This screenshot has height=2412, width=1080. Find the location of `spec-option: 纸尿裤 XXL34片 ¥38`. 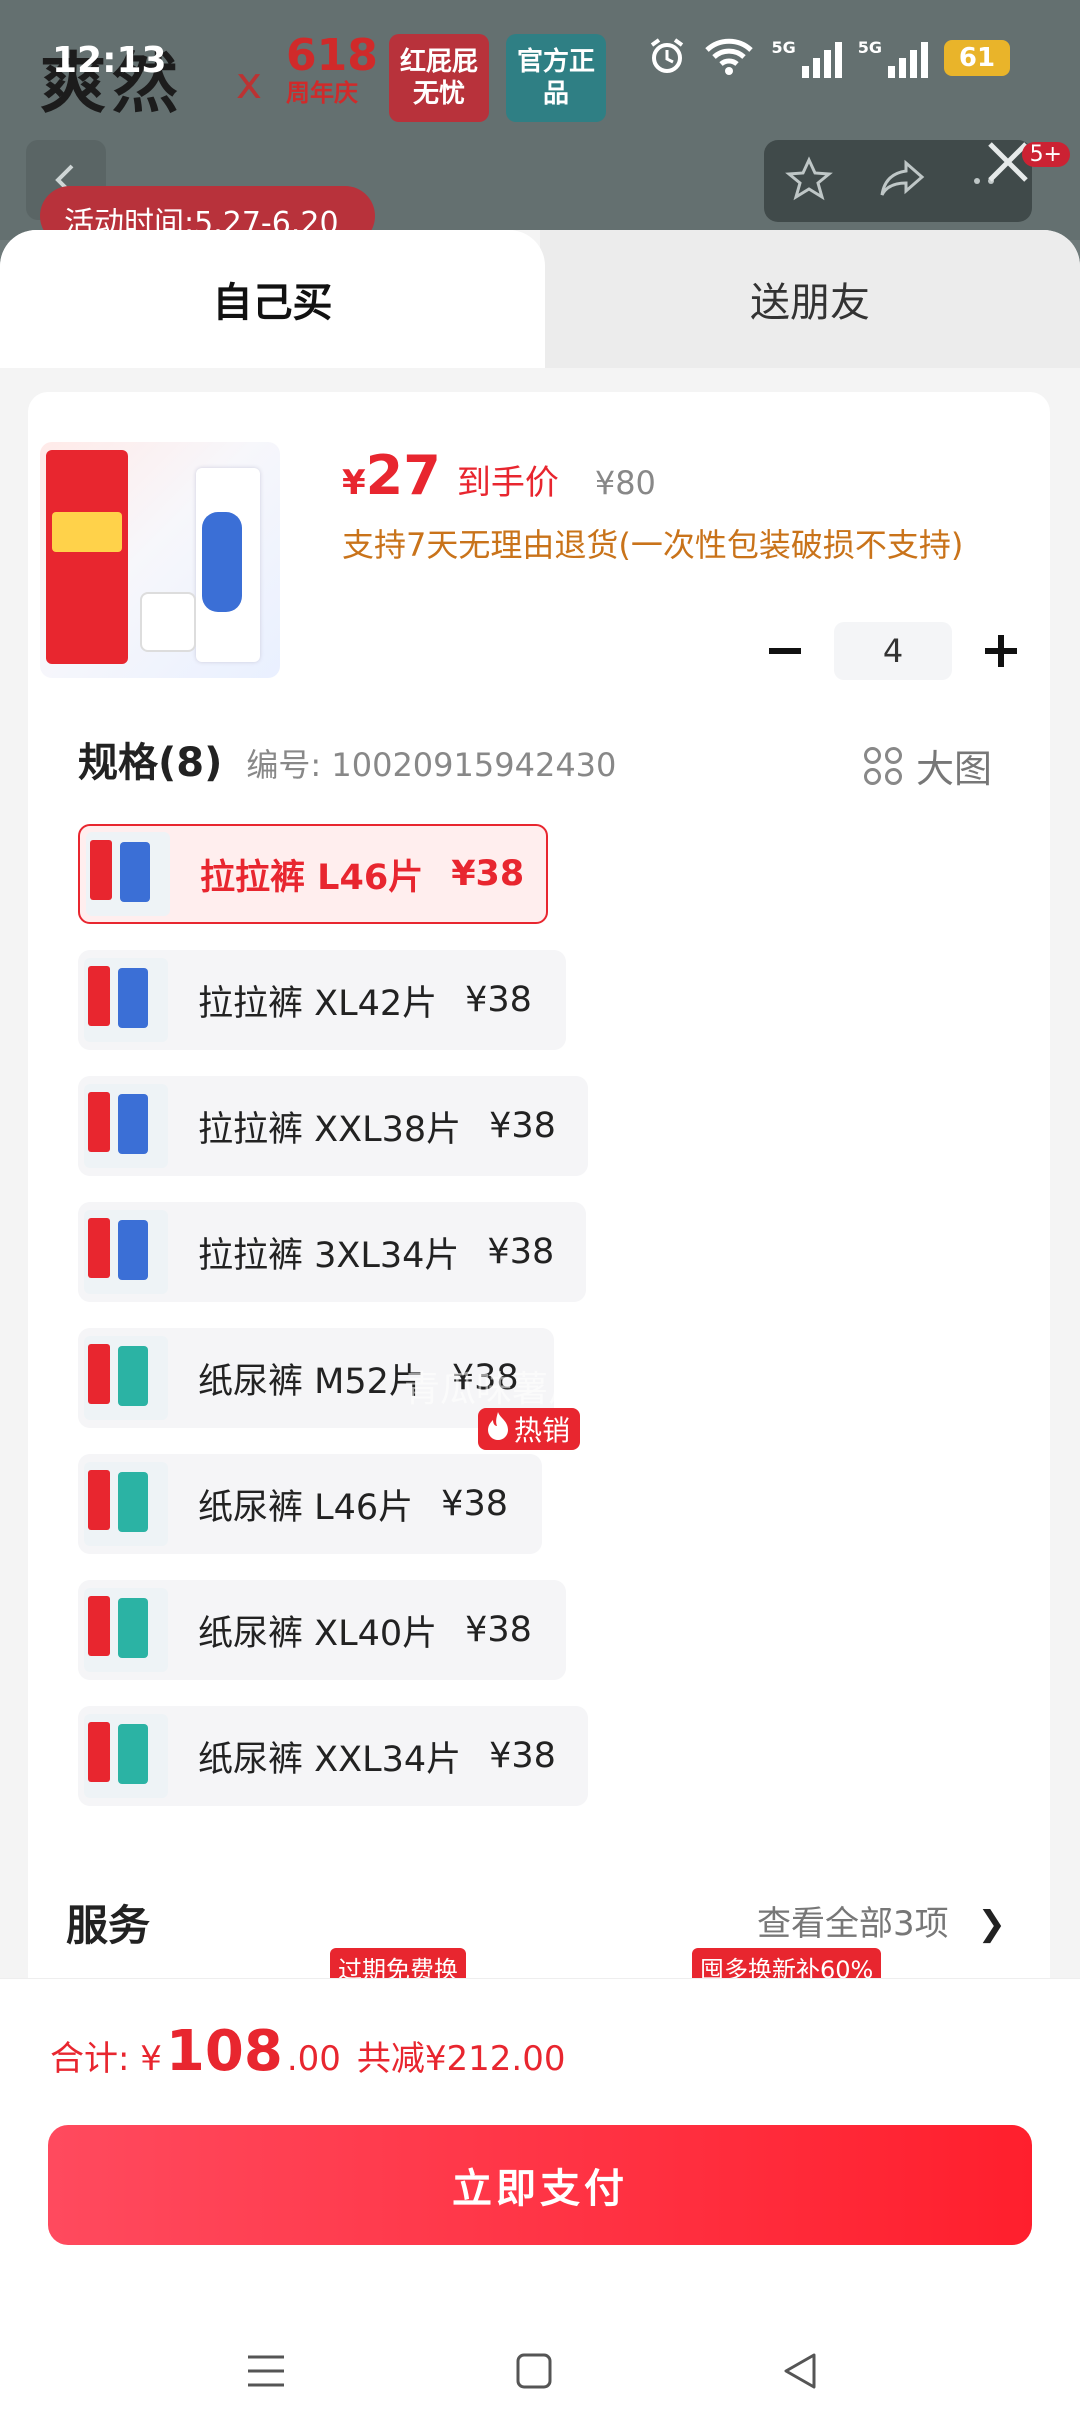

spec-option: 纸尿裤 XXL34片 ¥38 is located at coordinates (333, 1756).